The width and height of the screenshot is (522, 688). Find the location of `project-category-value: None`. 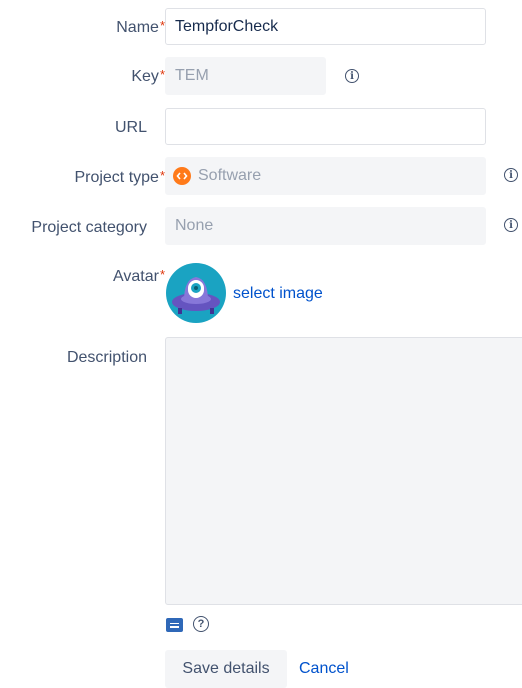

project-category-value: None is located at coordinates (194, 225).